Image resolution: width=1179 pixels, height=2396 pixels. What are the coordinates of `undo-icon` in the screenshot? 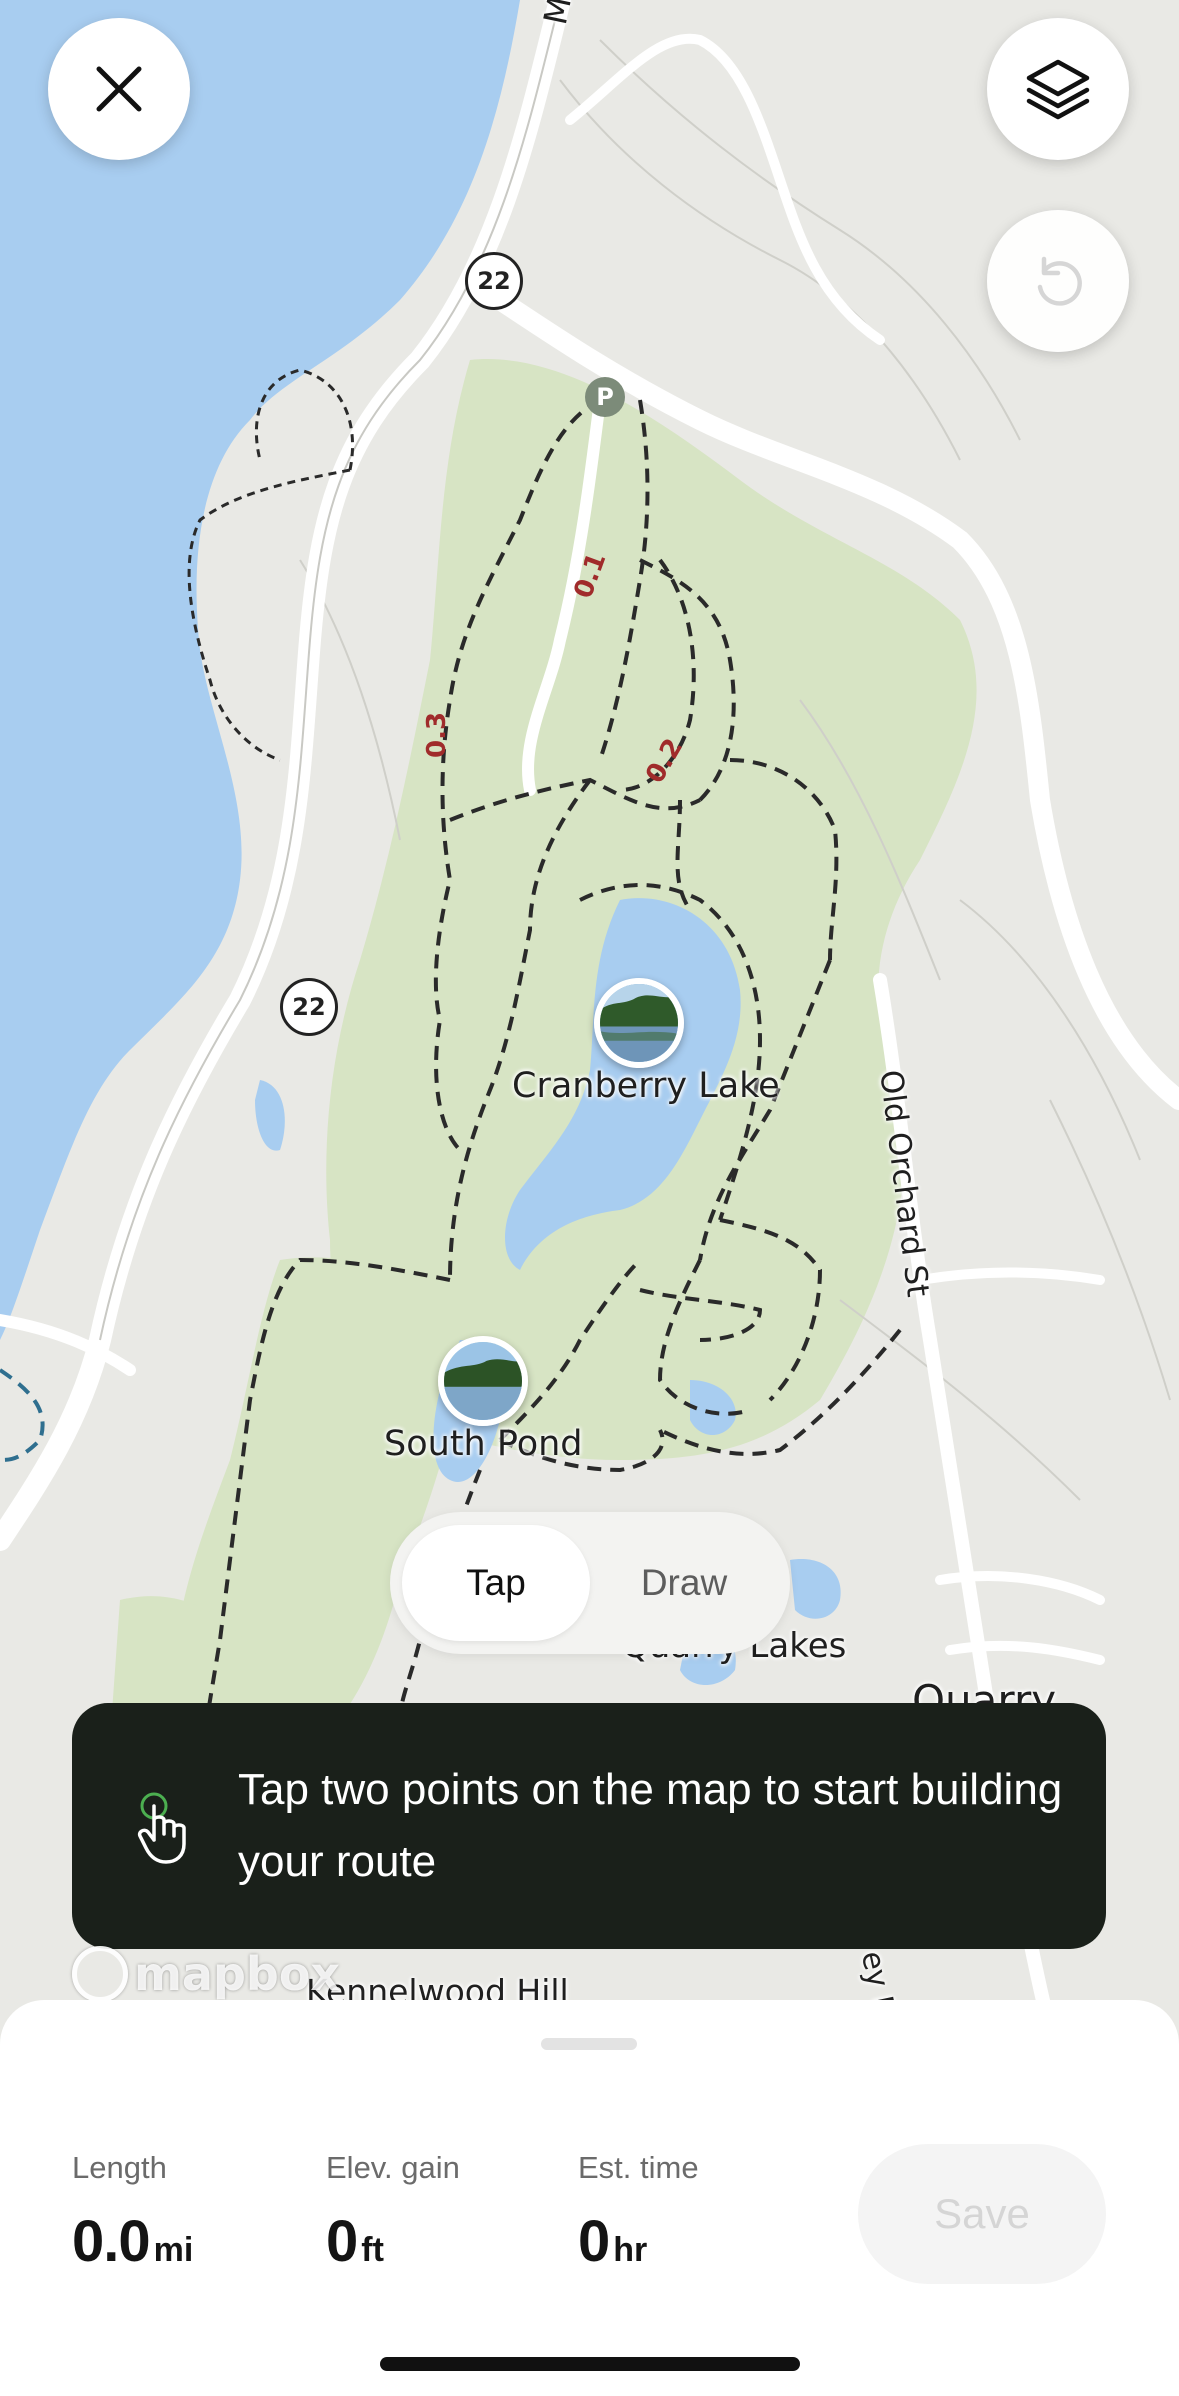 It's located at (1059, 281).